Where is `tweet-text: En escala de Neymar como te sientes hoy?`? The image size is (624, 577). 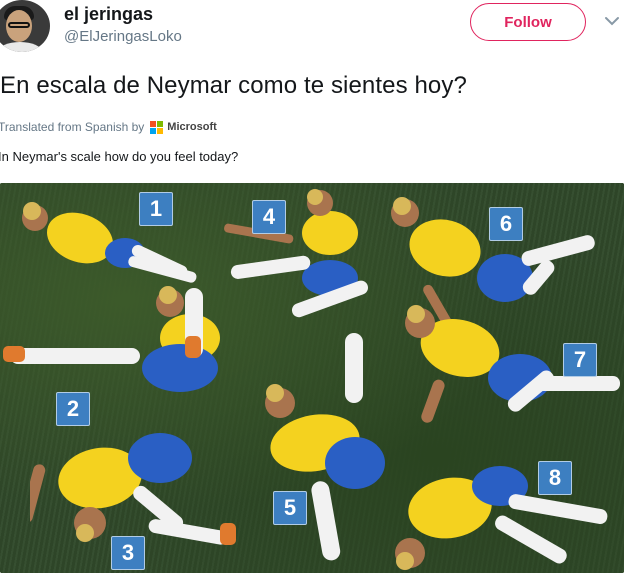
tweet-text: En escala de Neymar como te sientes hoy? is located at coordinates (233, 85).